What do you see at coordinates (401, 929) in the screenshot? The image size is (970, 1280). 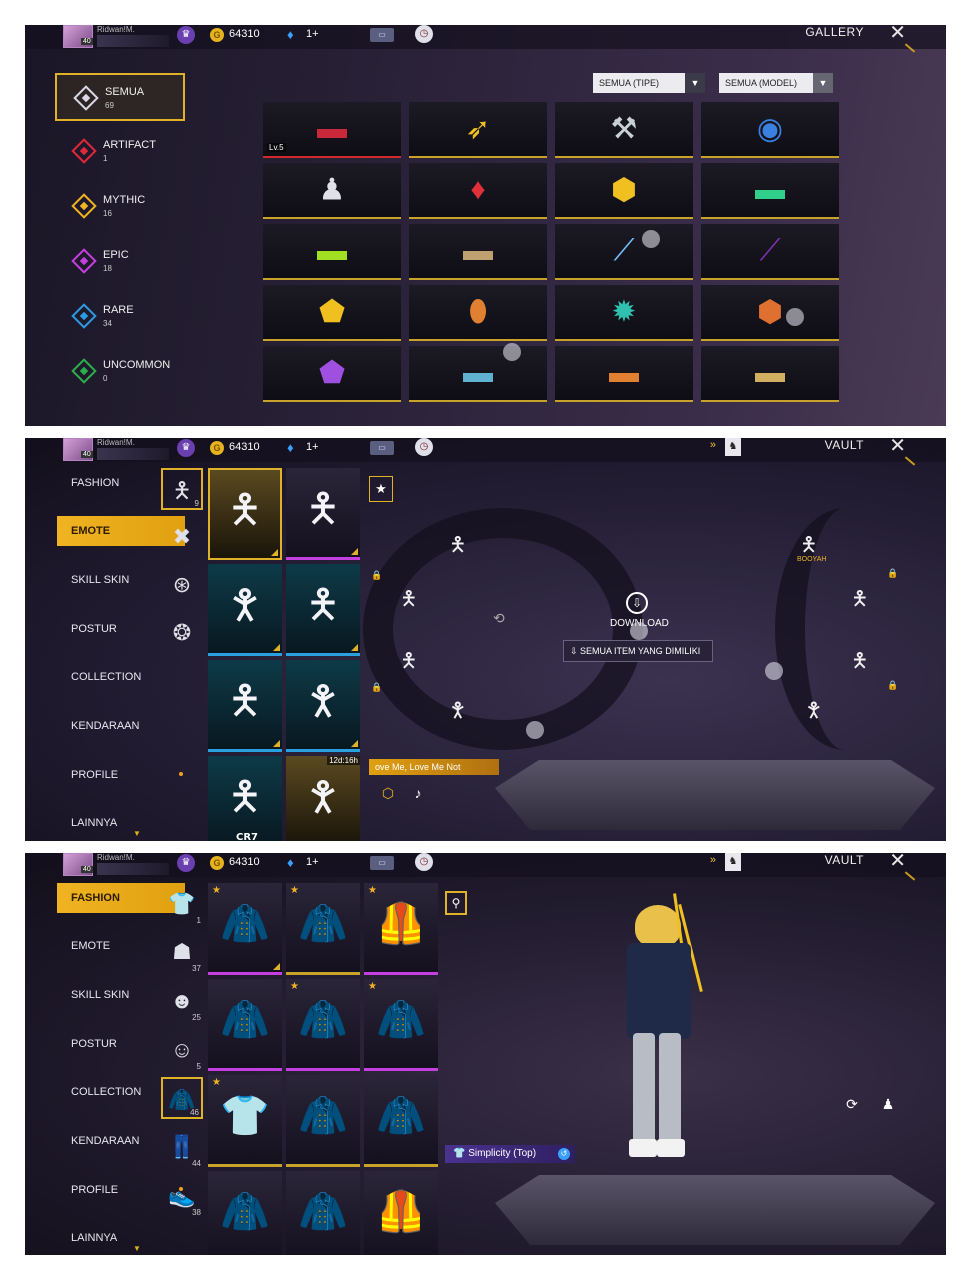 I see `outfit-tile: ★ 🦺` at bounding box center [401, 929].